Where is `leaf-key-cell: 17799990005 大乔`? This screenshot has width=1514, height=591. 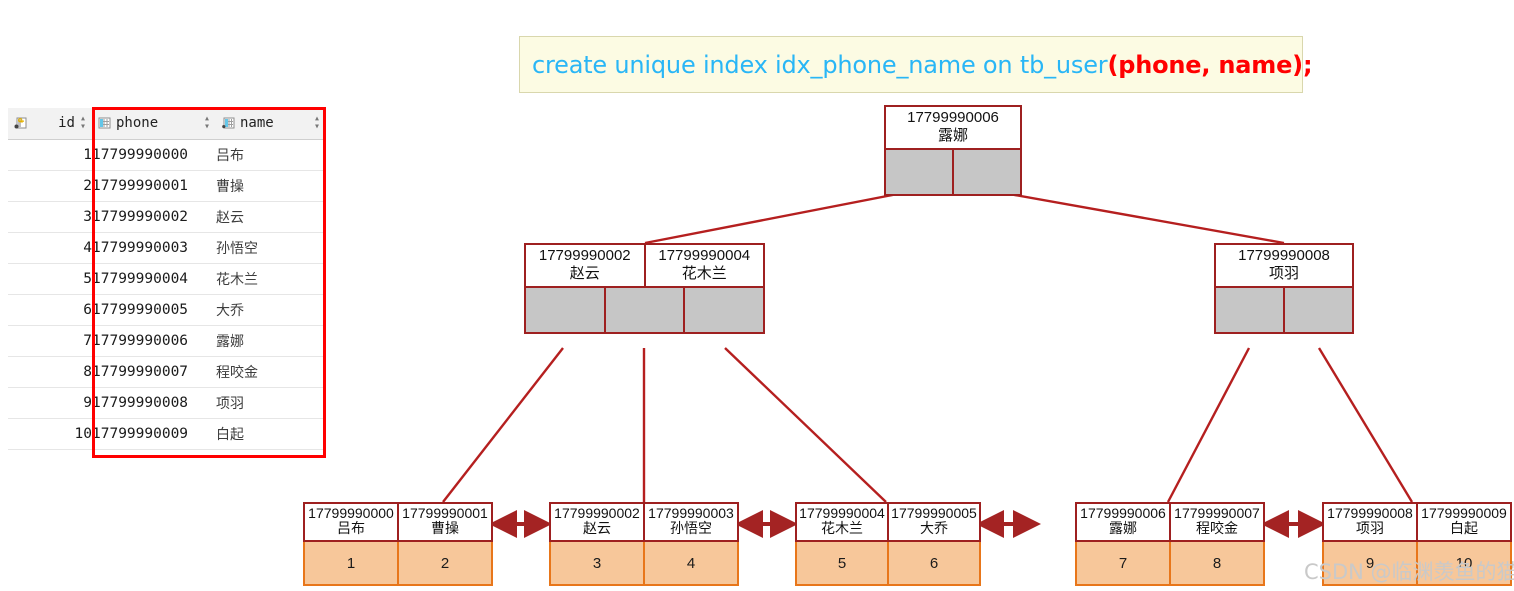 leaf-key-cell: 17799990005 大乔 is located at coordinates (933, 522).